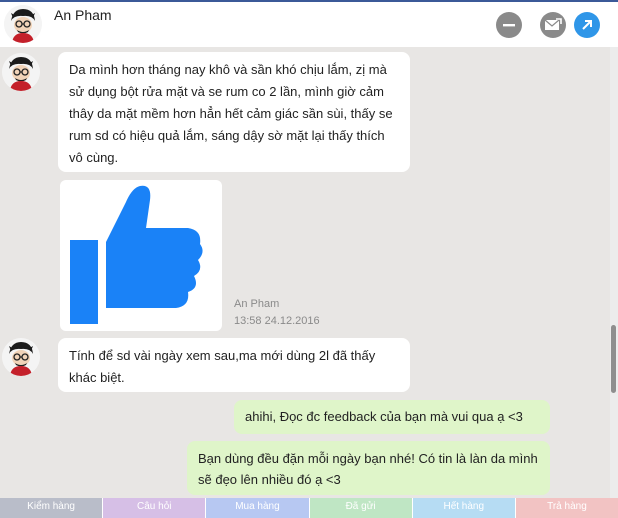 The width and height of the screenshot is (618, 518). I want to click on scrollbar-thumb, so click(613, 359).